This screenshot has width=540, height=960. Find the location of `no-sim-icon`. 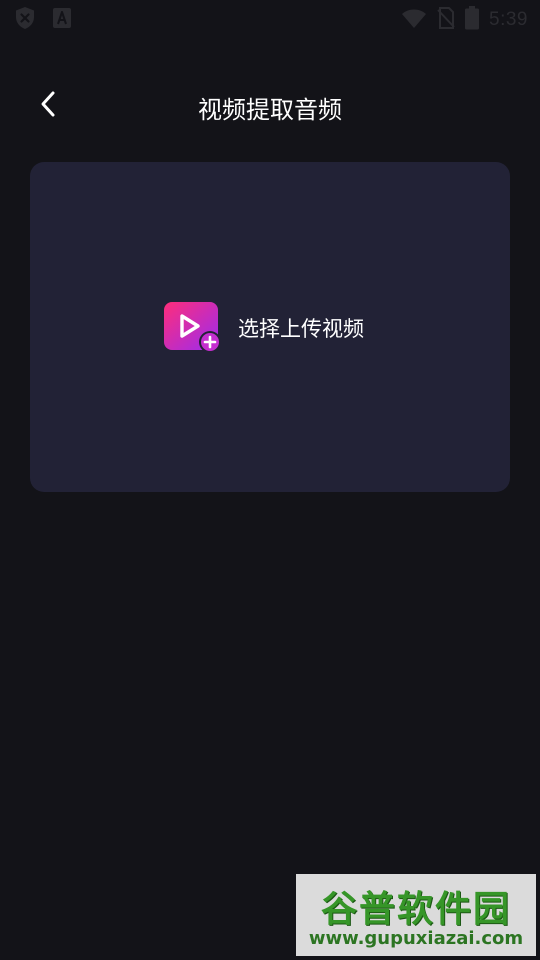

no-sim-icon is located at coordinates (446, 20).